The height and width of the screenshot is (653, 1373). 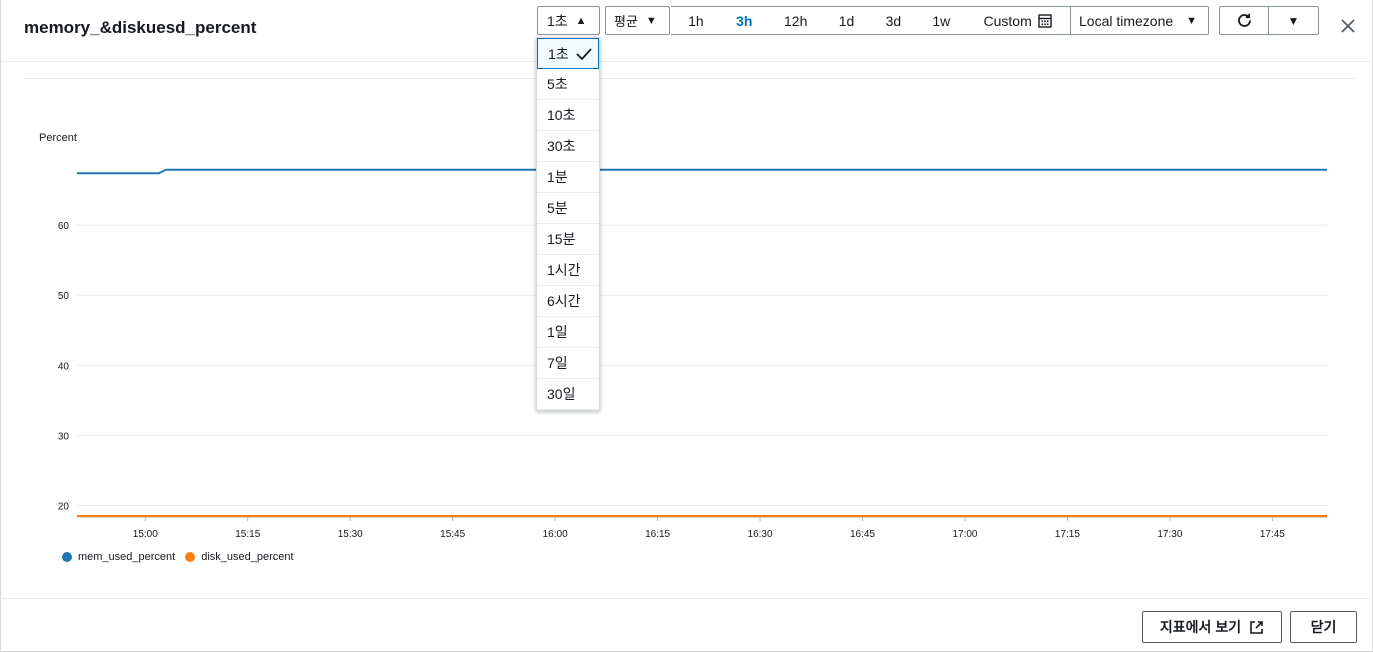 I want to click on period-option: 5분, so click(x=568, y=208).